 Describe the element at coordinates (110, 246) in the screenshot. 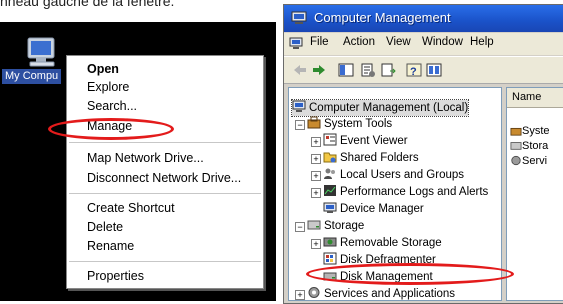

I see `menu-item-rename: Rename` at that location.